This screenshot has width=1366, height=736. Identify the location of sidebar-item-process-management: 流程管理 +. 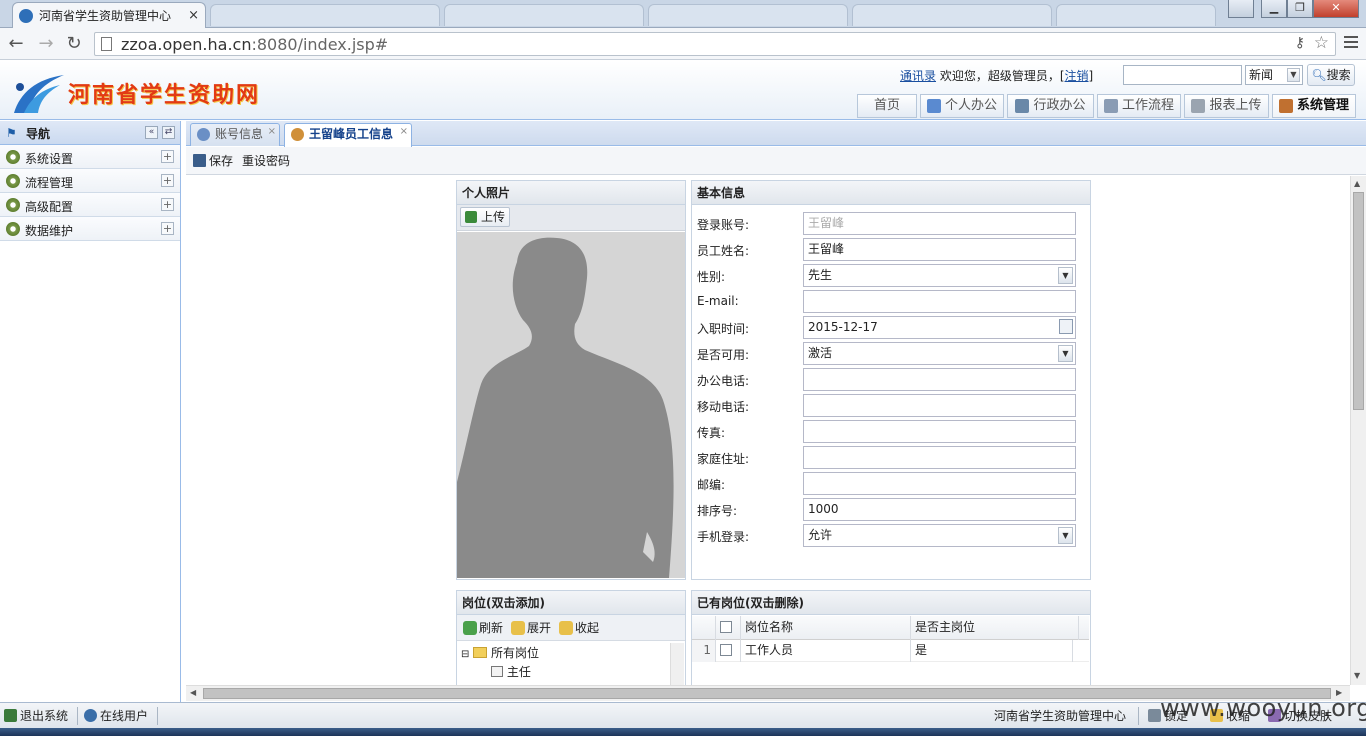
(90, 181).